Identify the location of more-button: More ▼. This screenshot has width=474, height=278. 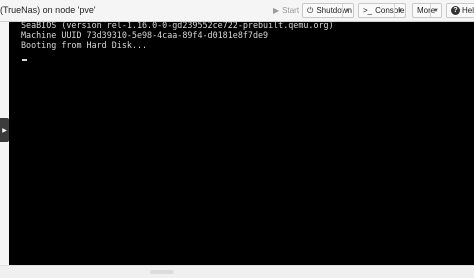
(427, 10).